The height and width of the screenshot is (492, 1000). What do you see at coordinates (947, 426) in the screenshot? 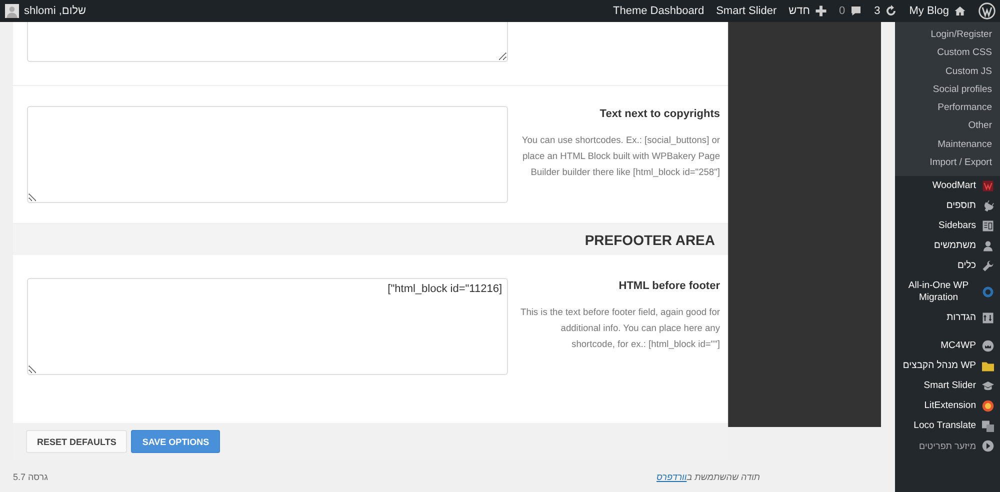
I see `menu-item: Loco Translate` at bounding box center [947, 426].